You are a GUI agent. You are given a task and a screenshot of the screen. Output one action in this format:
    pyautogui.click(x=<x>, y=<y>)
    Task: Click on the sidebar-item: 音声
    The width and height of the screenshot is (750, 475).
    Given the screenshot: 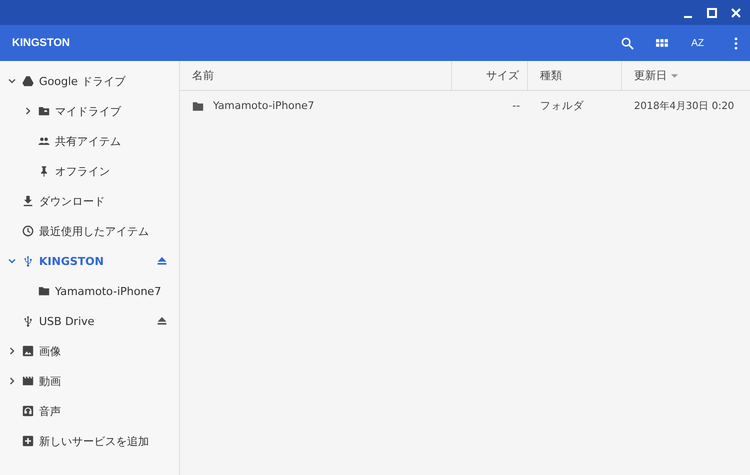 What is the action you would take?
    pyautogui.click(x=89, y=411)
    